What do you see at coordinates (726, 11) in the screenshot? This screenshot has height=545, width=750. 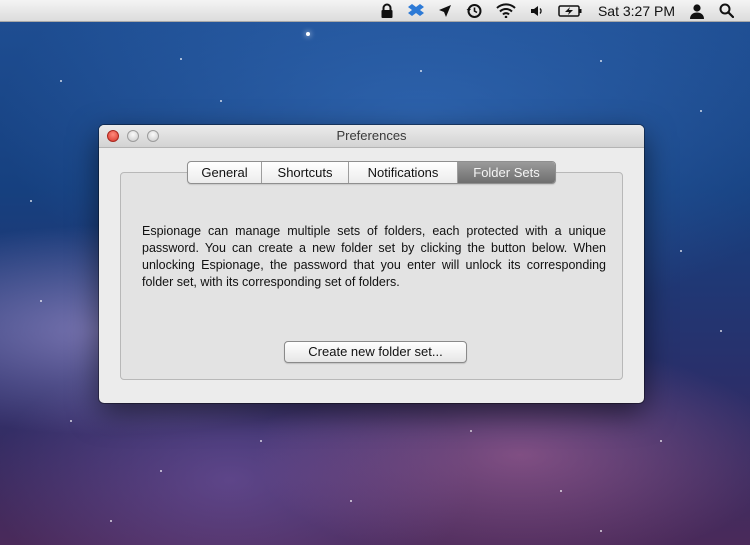 I see `spotlight-search-icon` at bounding box center [726, 11].